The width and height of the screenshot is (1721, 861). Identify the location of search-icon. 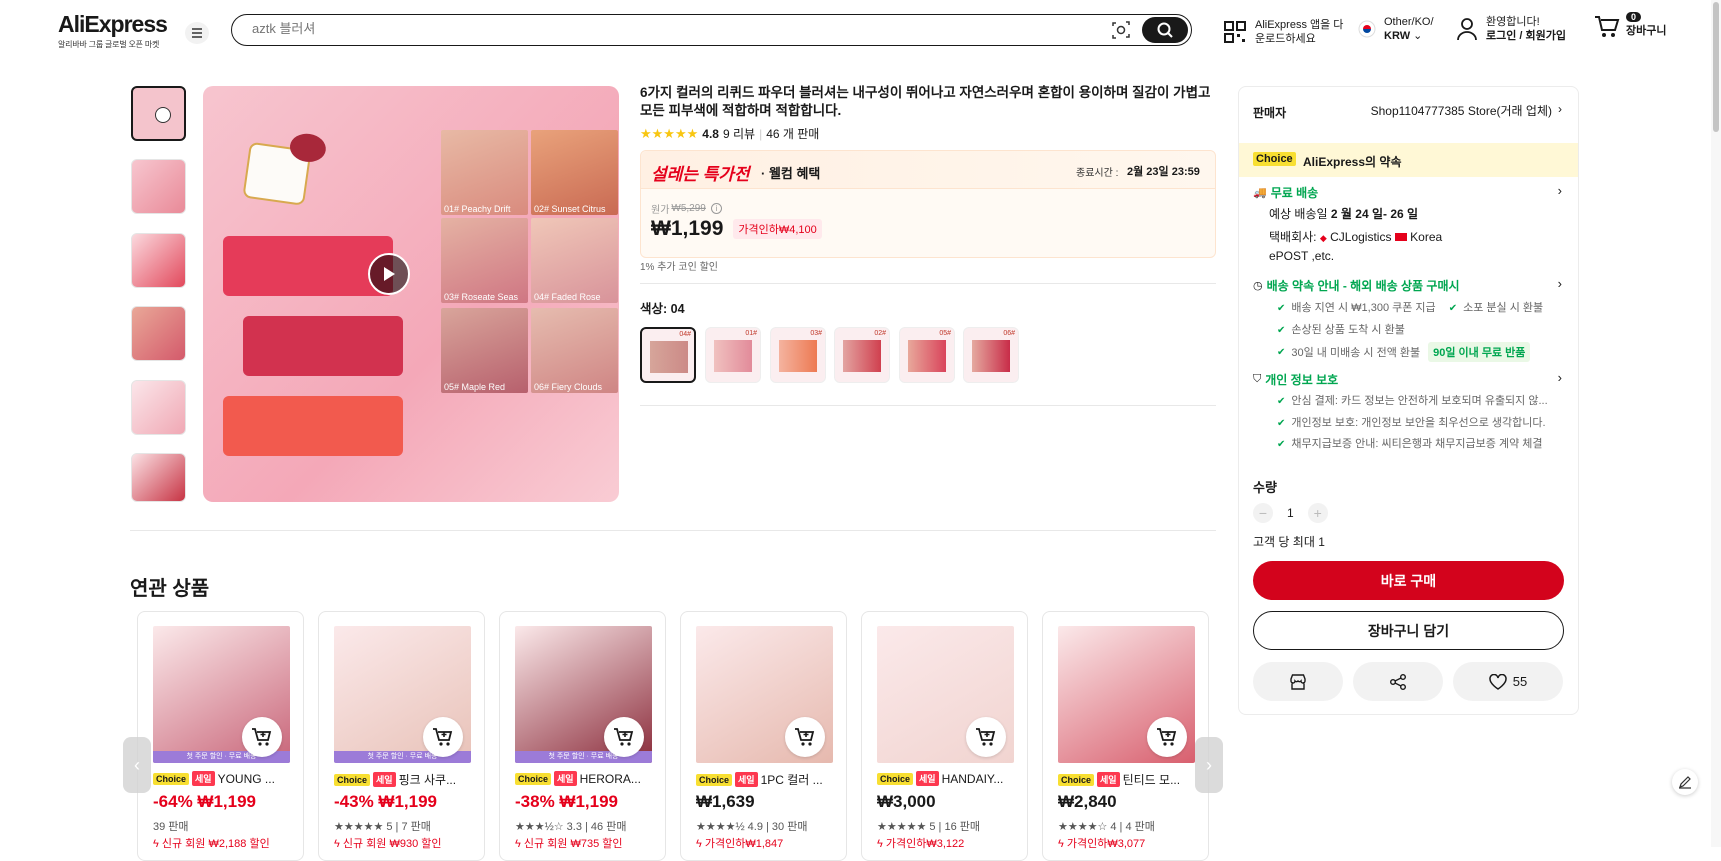
(1165, 30).